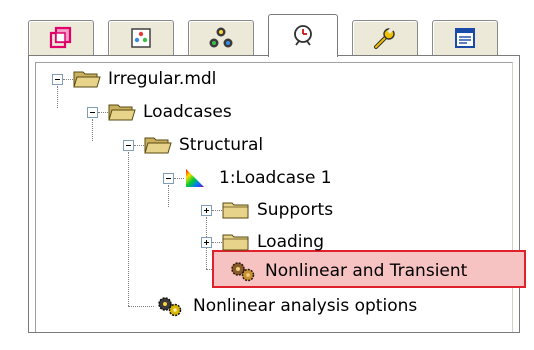 Image resolution: width=534 pixels, height=350 pixels. Describe the element at coordinates (162, 79) in the screenshot. I see `tree-item-label: Irregular.mdl` at that location.